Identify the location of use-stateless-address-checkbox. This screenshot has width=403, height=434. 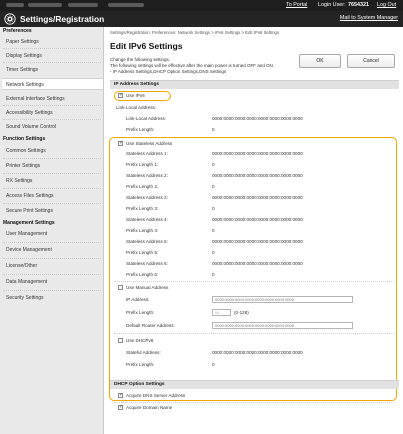
(120, 143).